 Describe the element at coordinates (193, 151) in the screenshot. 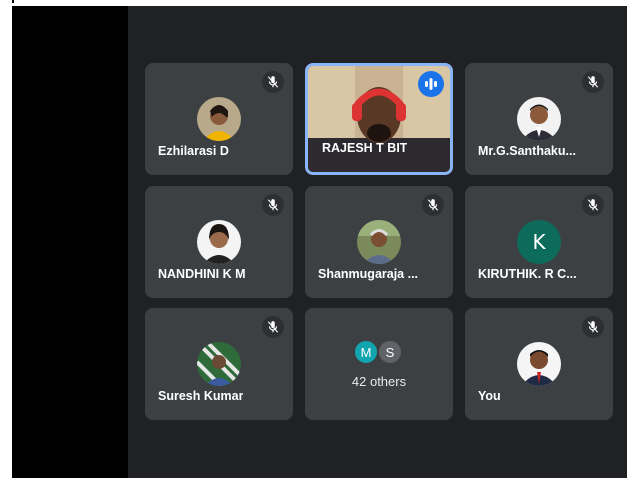

I see `participant-name: Ezhilarasi D` at that location.